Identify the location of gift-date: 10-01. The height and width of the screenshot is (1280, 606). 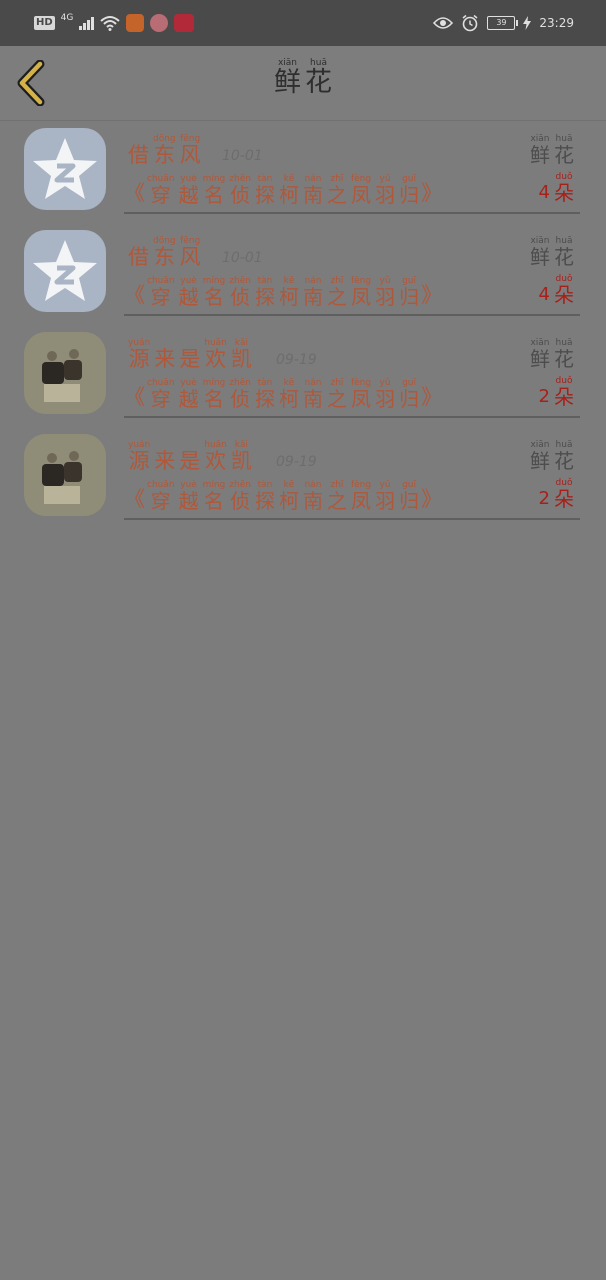
(242, 258).